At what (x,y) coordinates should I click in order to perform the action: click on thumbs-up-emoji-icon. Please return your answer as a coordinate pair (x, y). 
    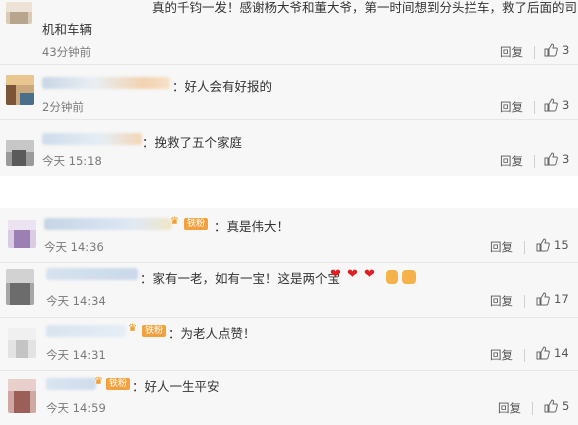
    Looking at the image, I should click on (392, 277).